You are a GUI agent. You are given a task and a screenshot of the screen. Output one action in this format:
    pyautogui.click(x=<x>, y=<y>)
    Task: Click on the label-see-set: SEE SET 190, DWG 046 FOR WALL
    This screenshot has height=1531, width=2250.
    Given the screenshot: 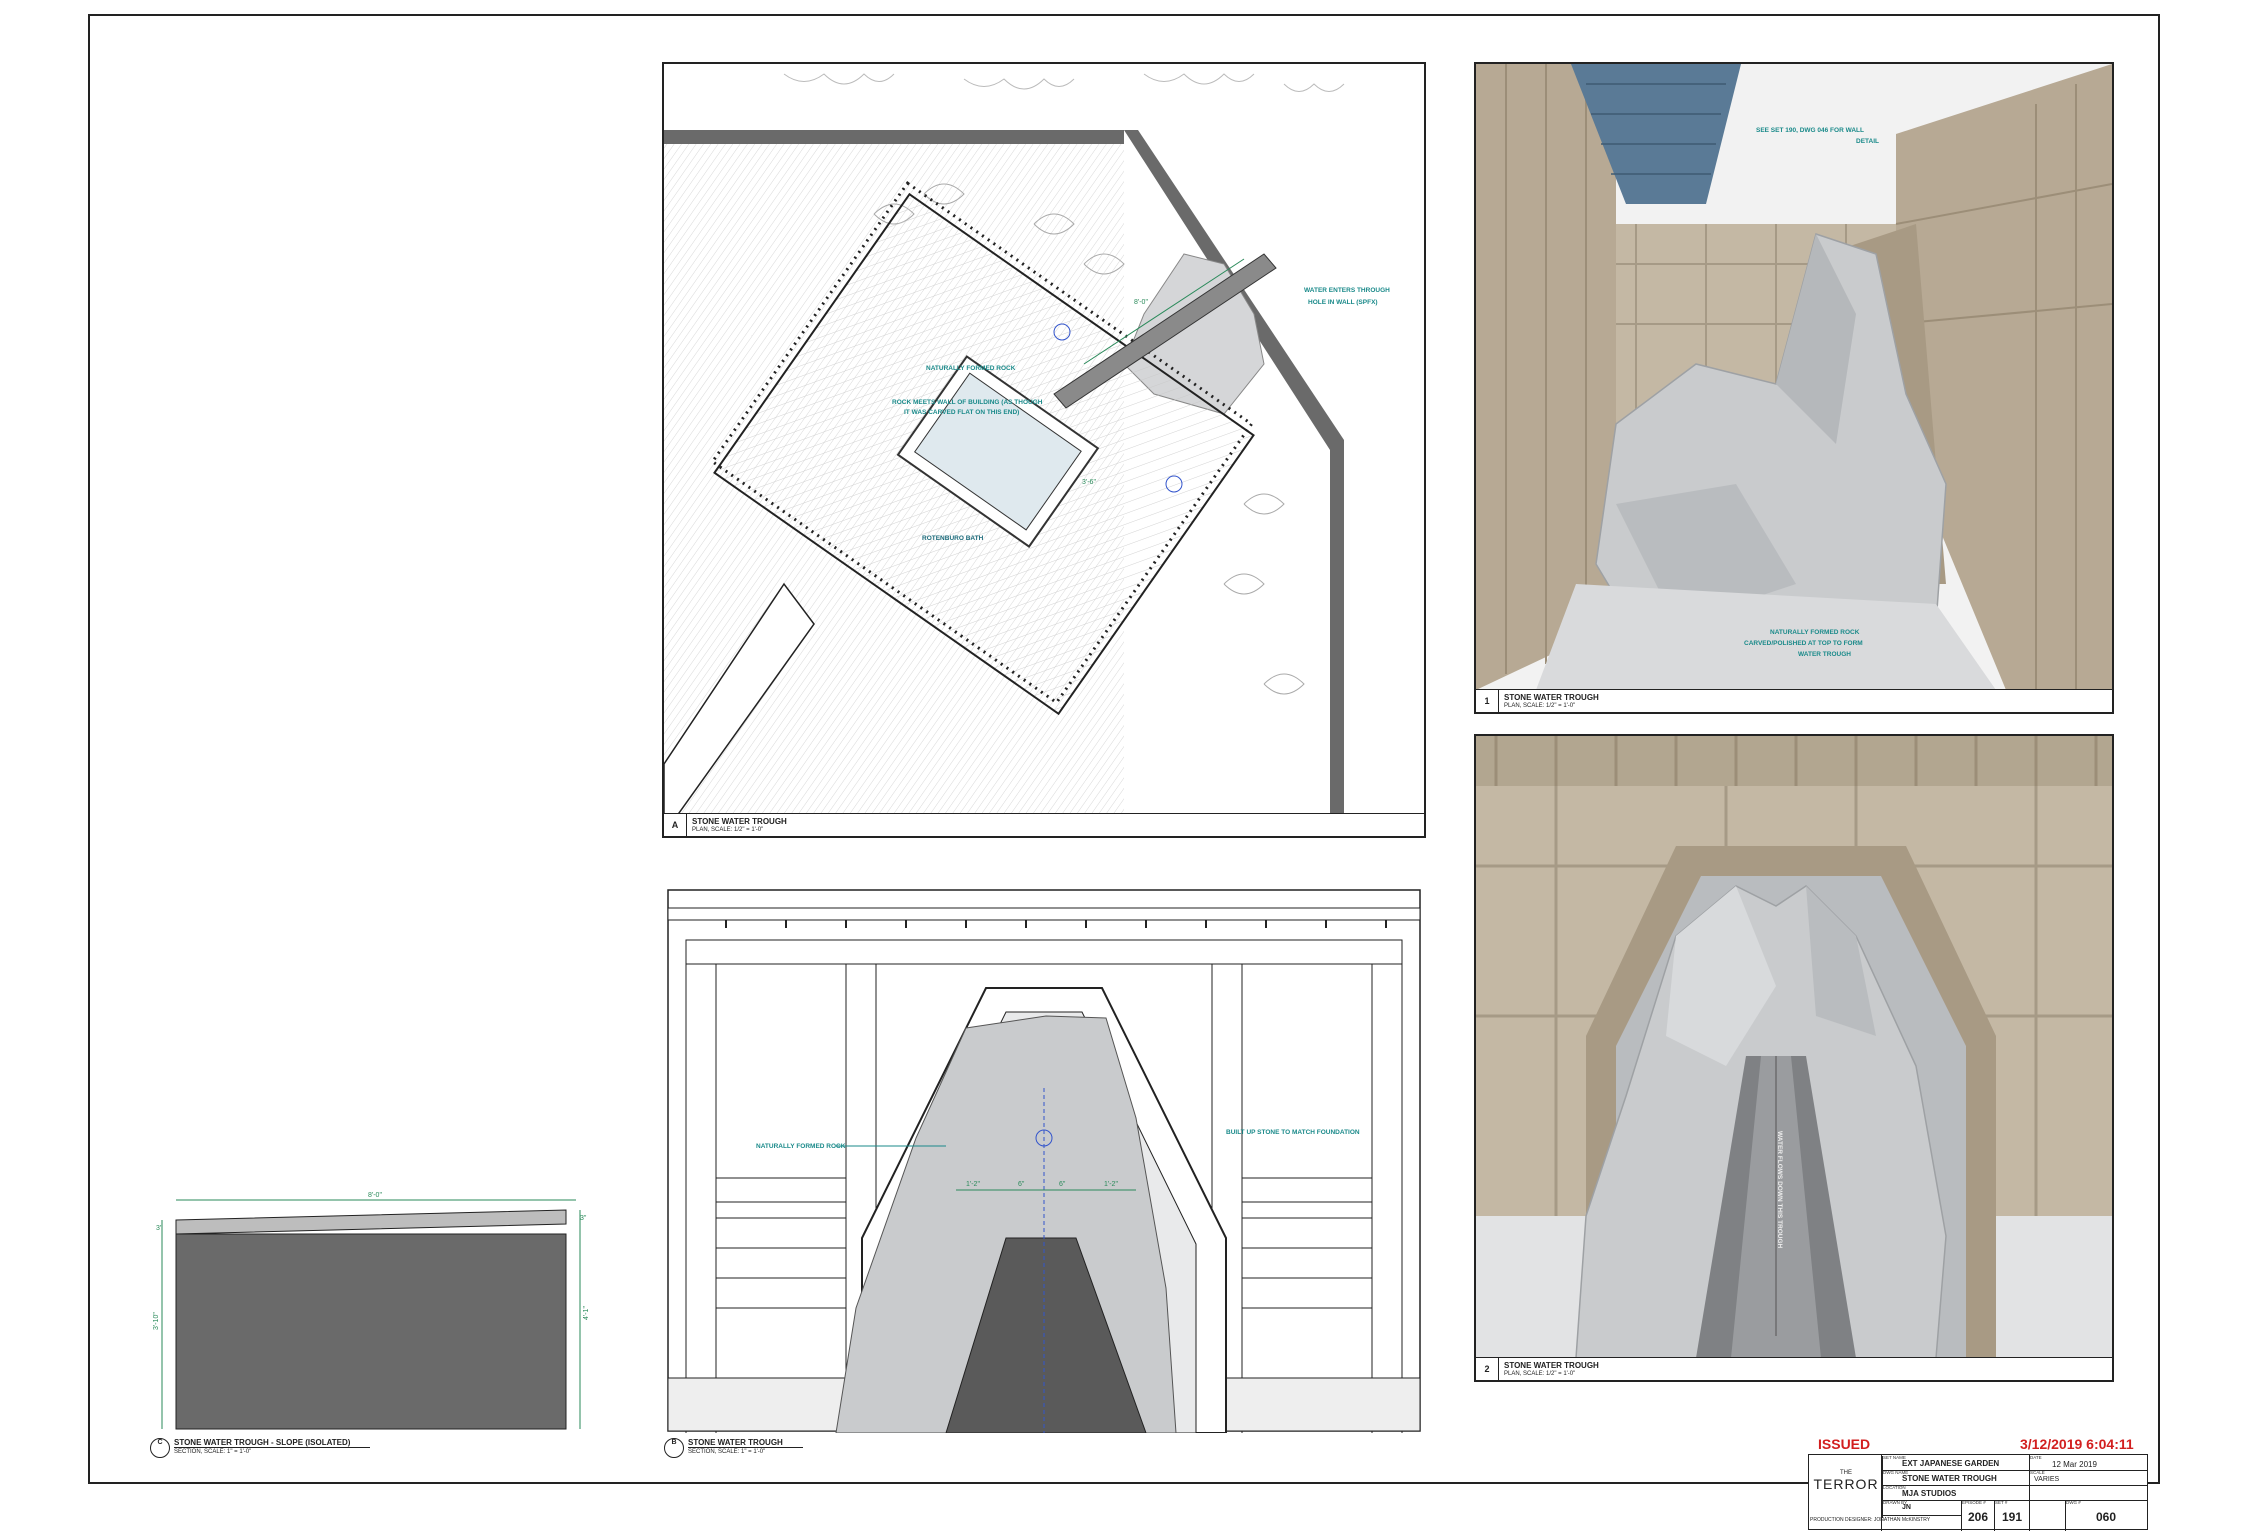 What is the action you would take?
    pyautogui.click(x=1810, y=130)
    